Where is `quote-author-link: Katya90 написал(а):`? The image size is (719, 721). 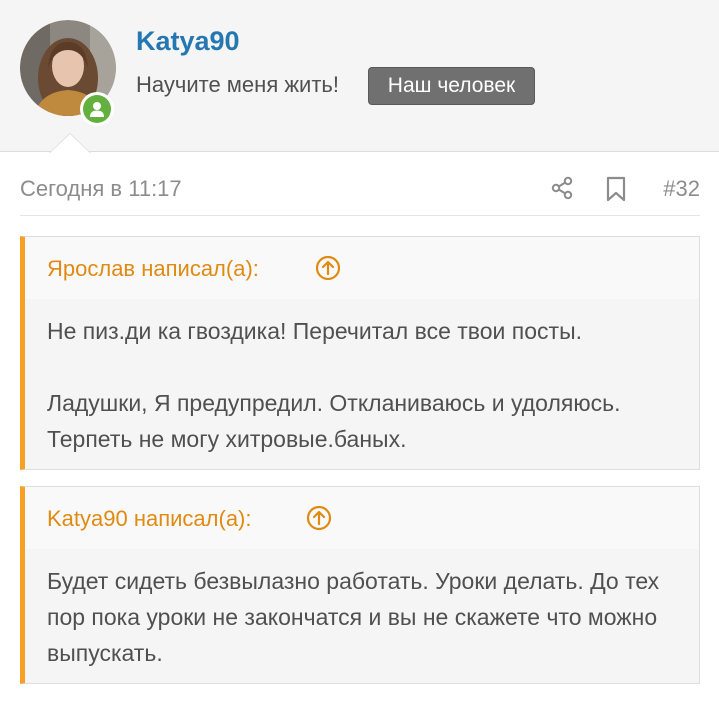
quote-author-link: Katya90 написал(а): is located at coordinates (149, 519).